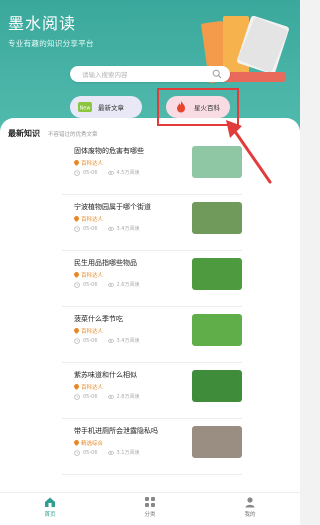 The image size is (320, 525). I want to click on nav-label: 分类, so click(150, 515).